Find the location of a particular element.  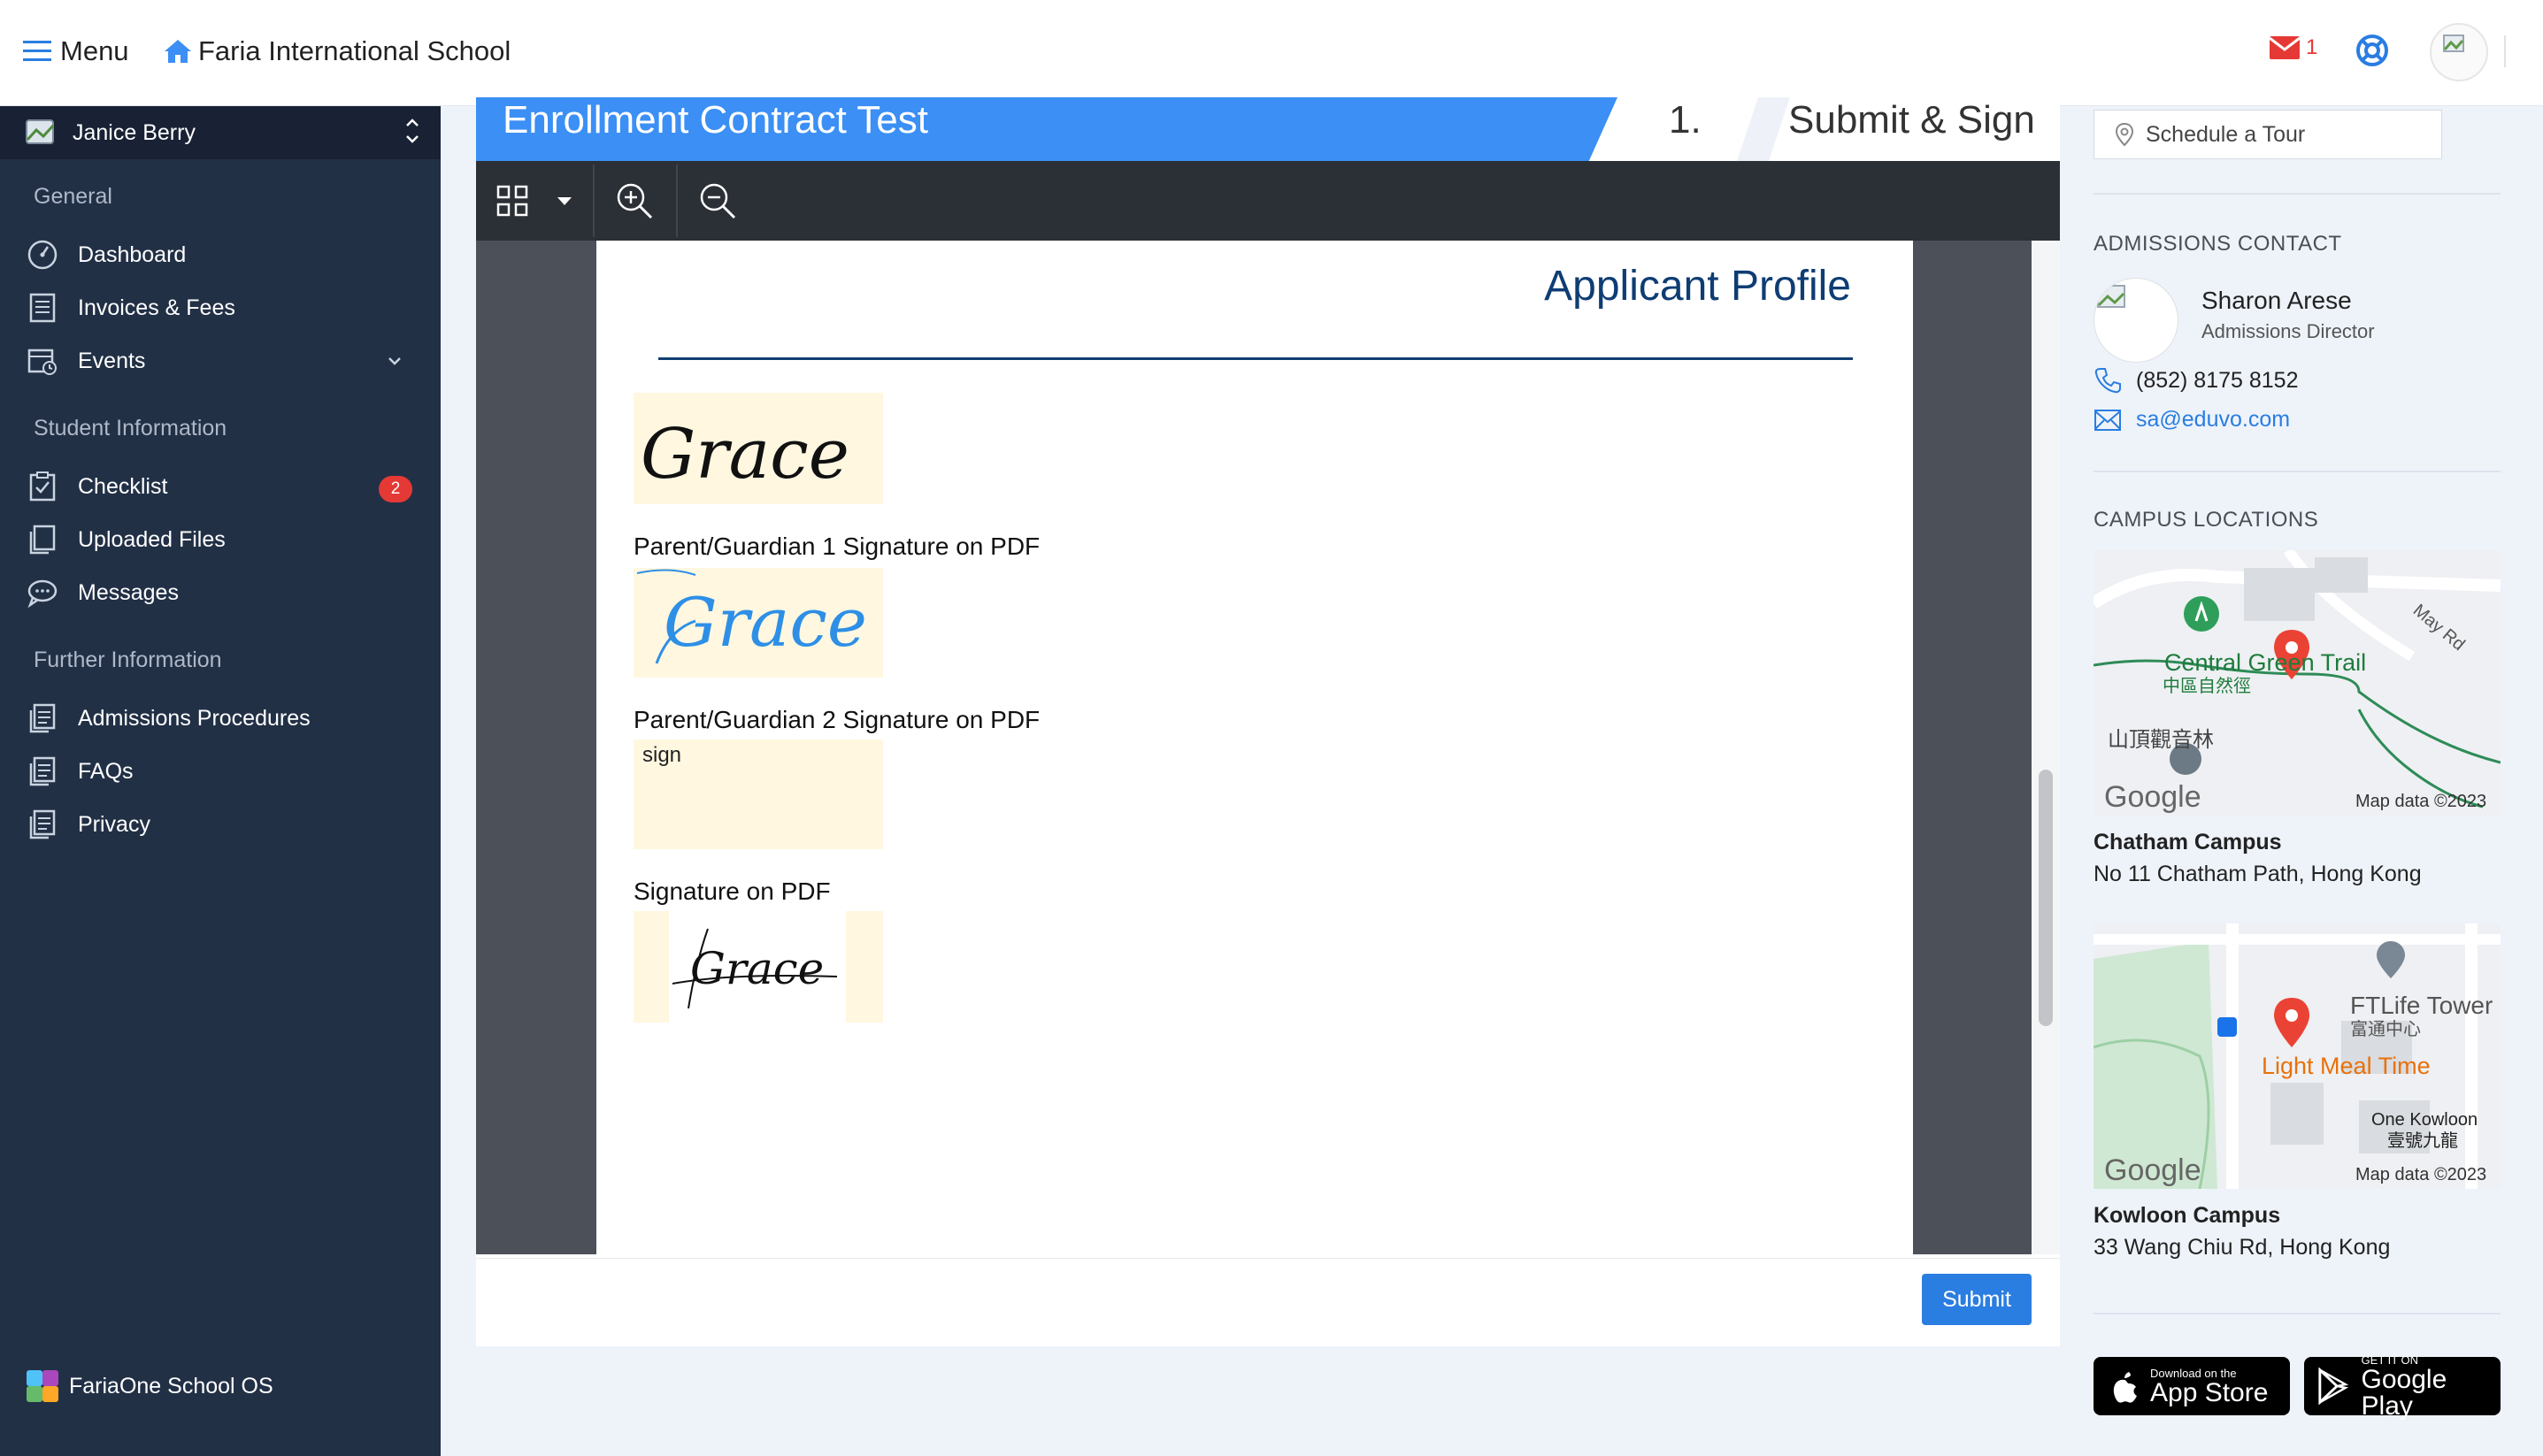

mail-button: 1 is located at coordinates (2293, 47).